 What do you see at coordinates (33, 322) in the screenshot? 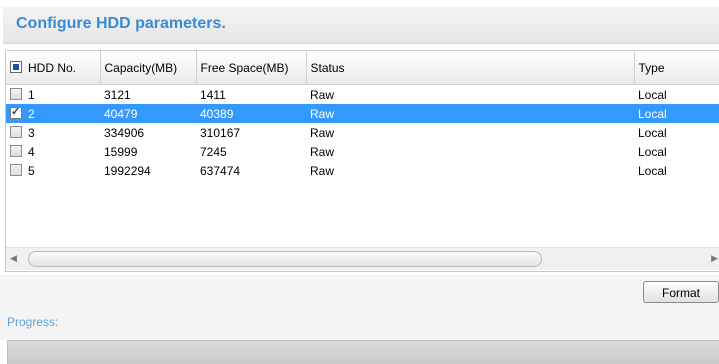
I see `progress-label: Progress:` at bounding box center [33, 322].